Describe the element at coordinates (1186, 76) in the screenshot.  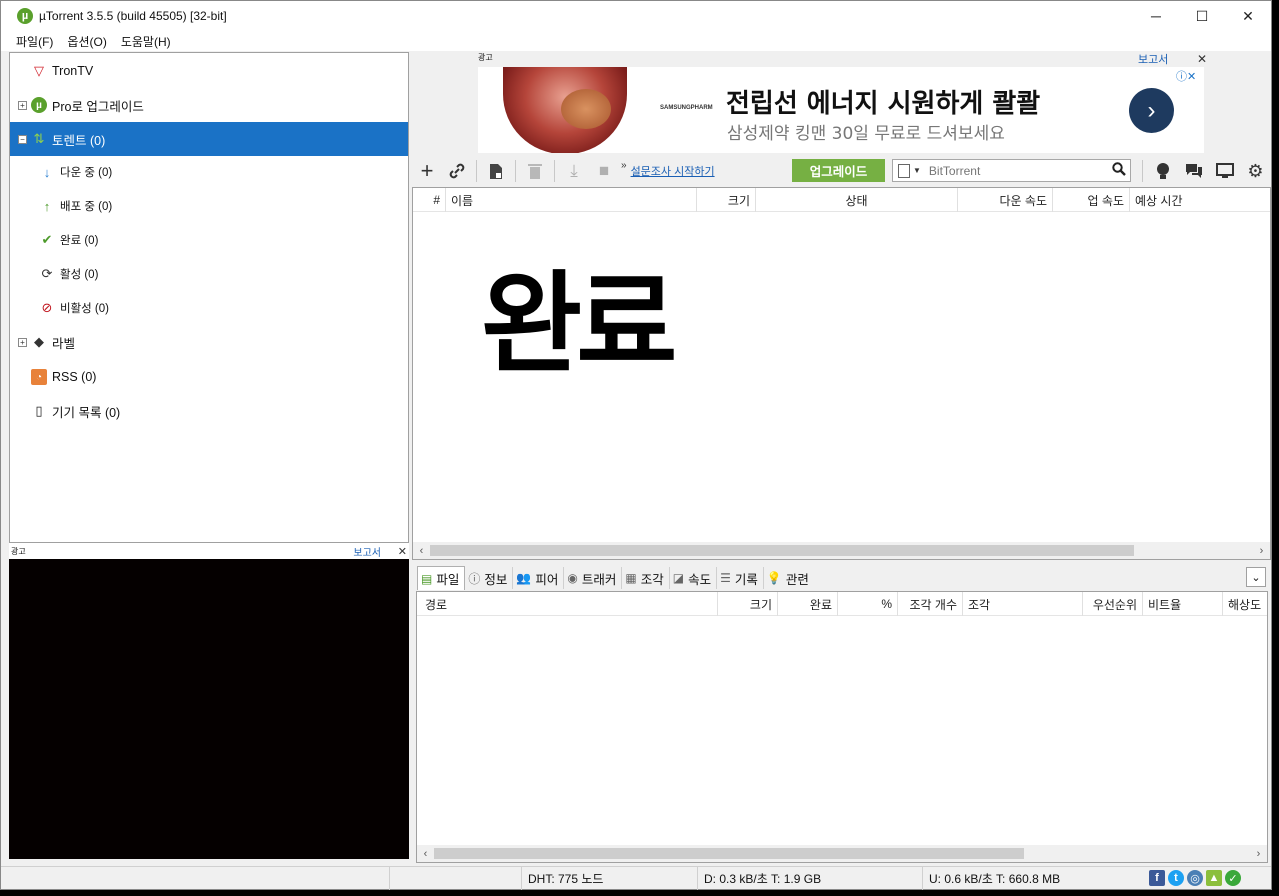
I see `ad-info-icon: ⓘ✕` at that location.